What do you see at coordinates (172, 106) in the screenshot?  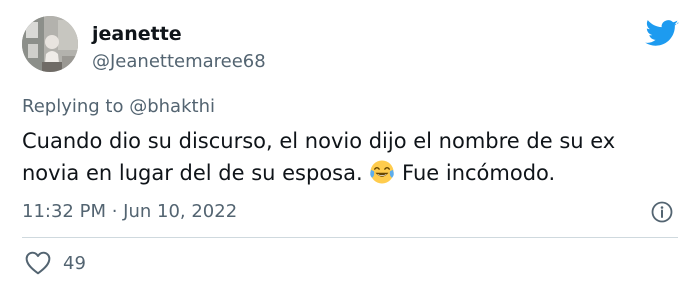 I see `reply-mention-link: @bhakthi` at bounding box center [172, 106].